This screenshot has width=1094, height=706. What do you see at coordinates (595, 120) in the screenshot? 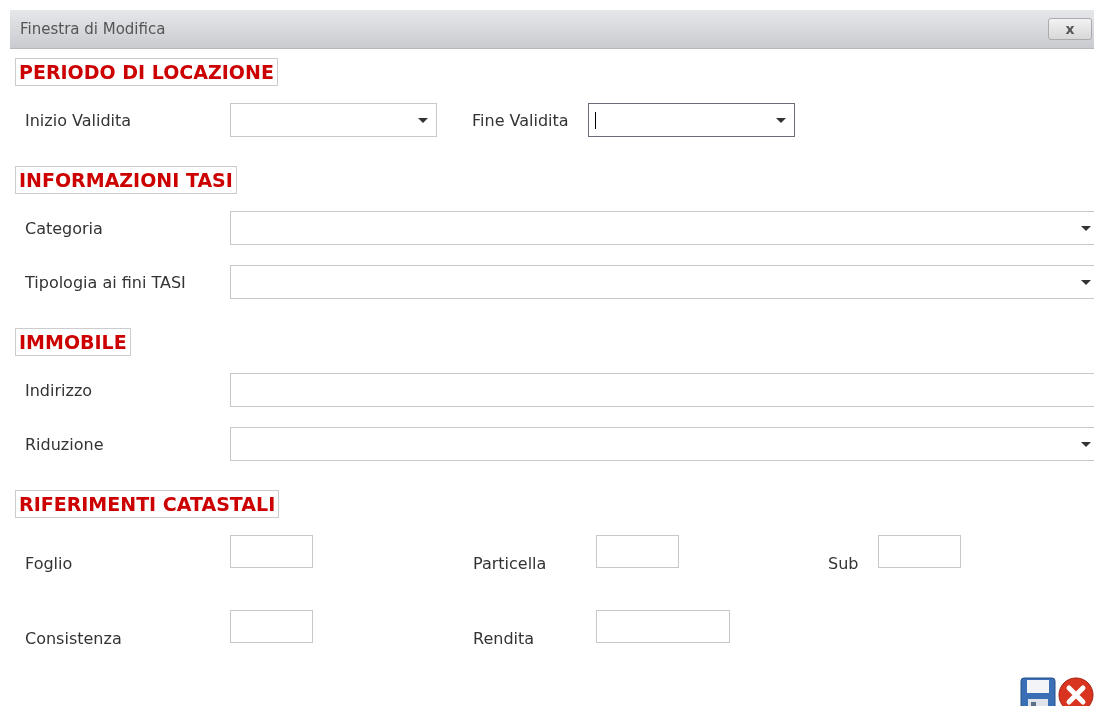
I see `text-cursor` at bounding box center [595, 120].